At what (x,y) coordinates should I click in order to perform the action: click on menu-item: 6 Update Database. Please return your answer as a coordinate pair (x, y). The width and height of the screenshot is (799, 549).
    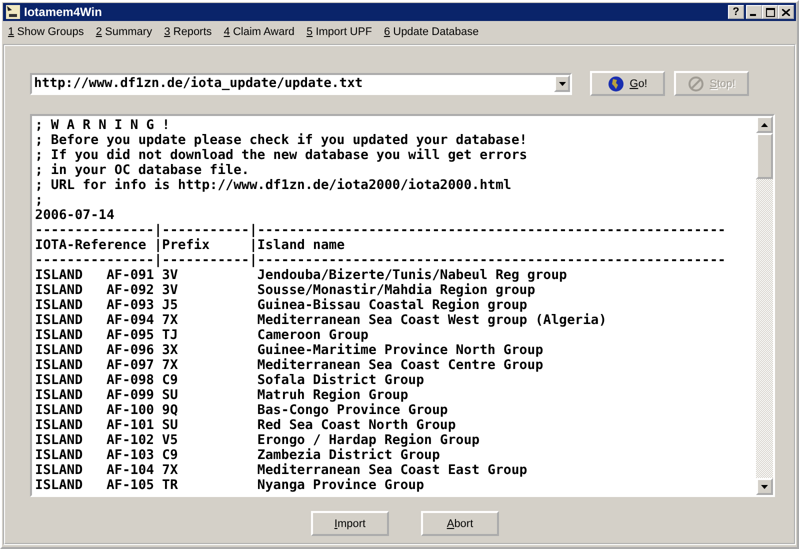
    Looking at the image, I should click on (431, 32).